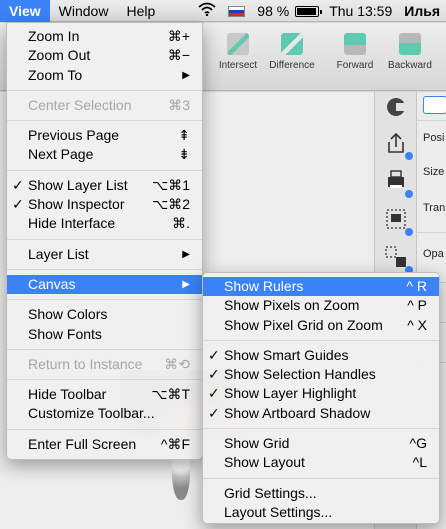  Describe the element at coordinates (355, 65) in the screenshot. I see `forward-label: Forward` at that location.